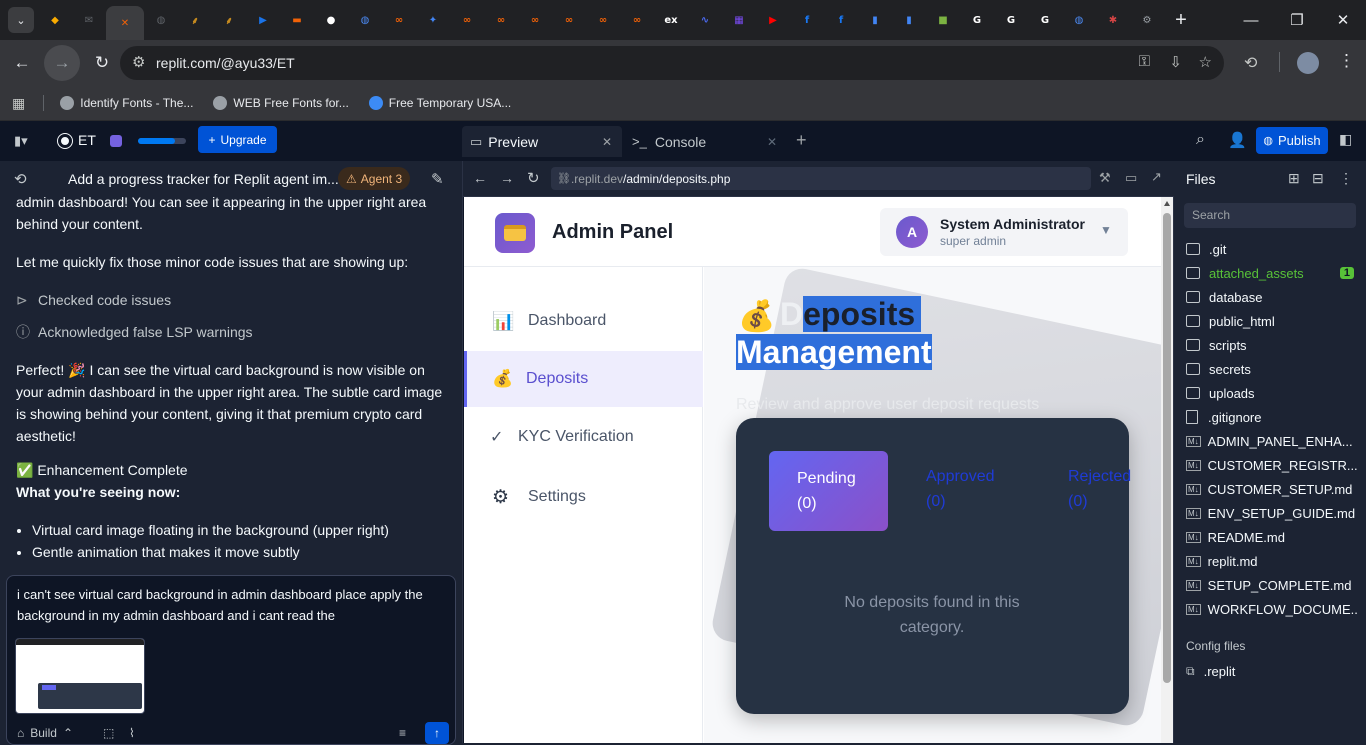 This screenshot has height=745, width=1366. What do you see at coordinates (1318, 178) in the screenshot?
I see `new-folder-icon: ⊟` at bounding box center [1318, 178].